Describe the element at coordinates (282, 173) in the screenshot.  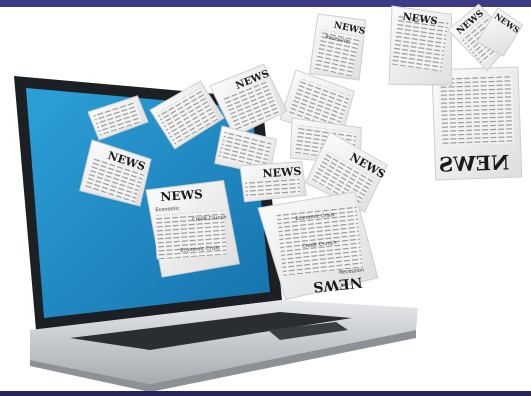
I see `svg-text: NEWS` at that location.